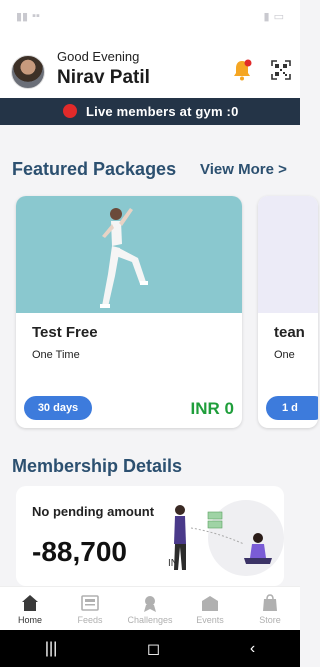 The height and width of the screenshot is (667, 320). Describe the element at coordinates (292, 408) in the screenshot. I see `duration-badge: 1 d` at that location.